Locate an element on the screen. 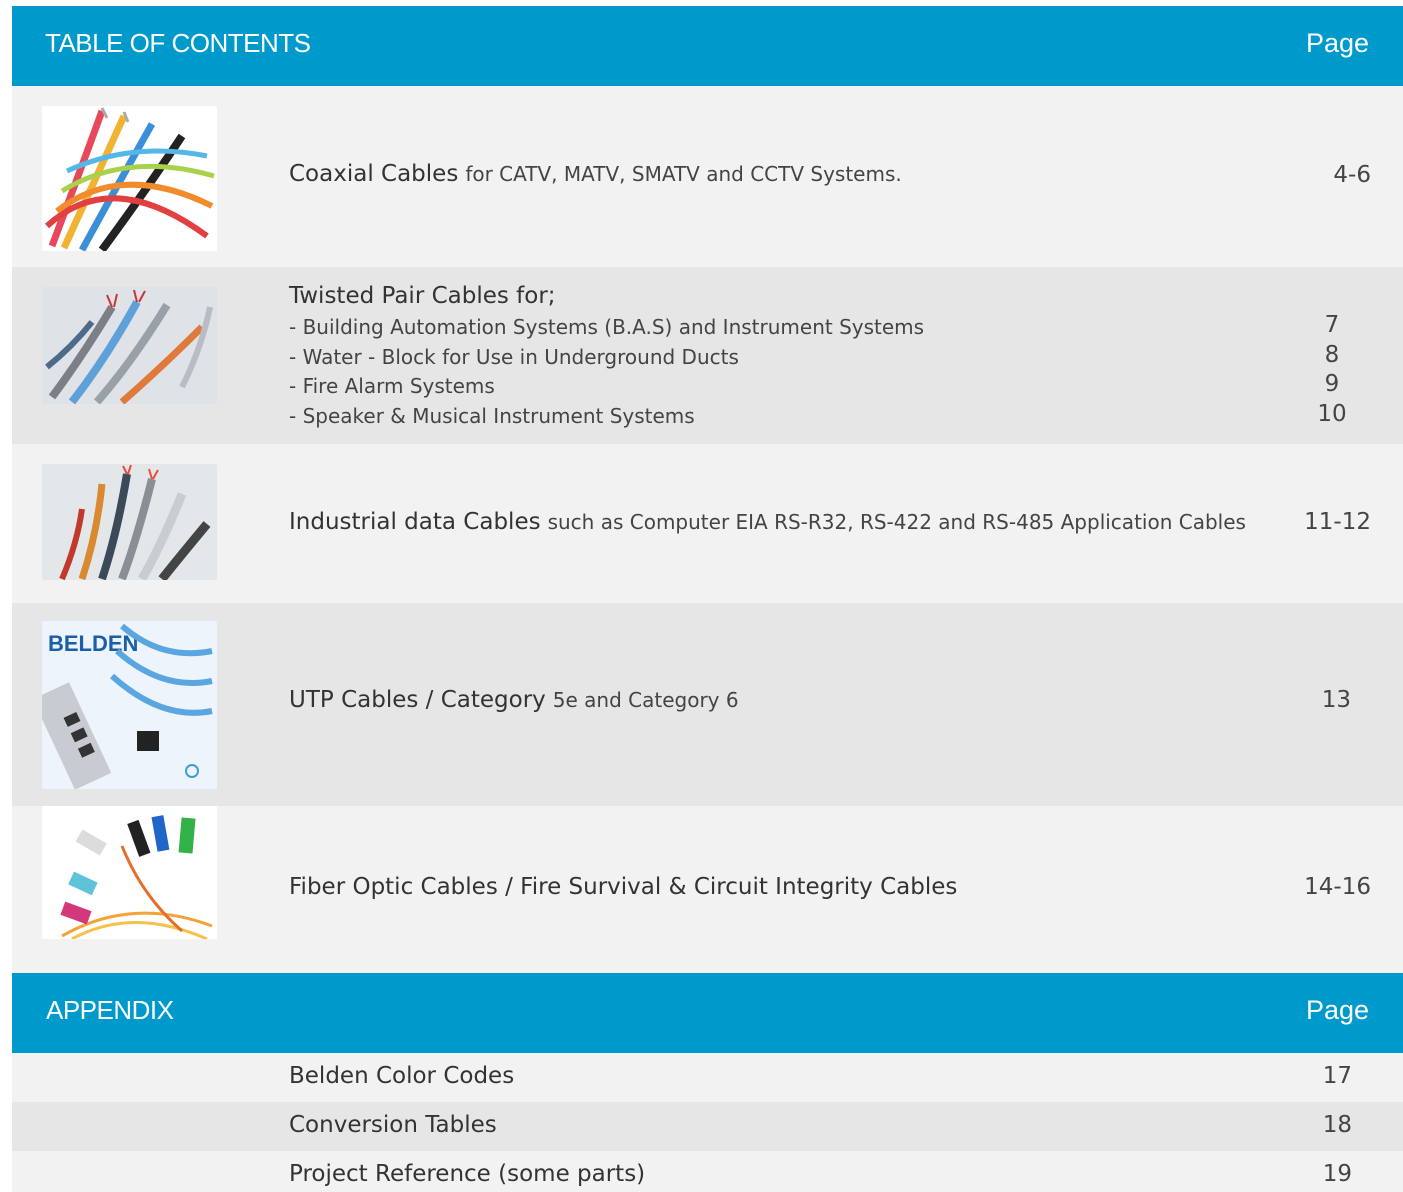  utp-text: UTP Cables / Category 5e and Category 6 is located at coordinates (514, 700).